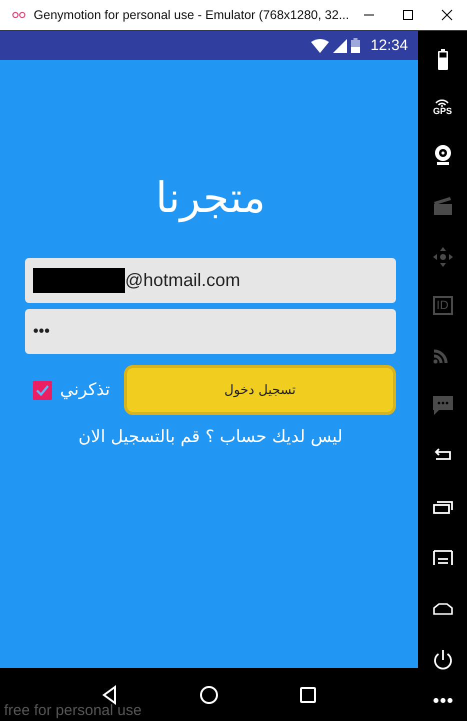  I want to click on more-icon, so click(442, 701).